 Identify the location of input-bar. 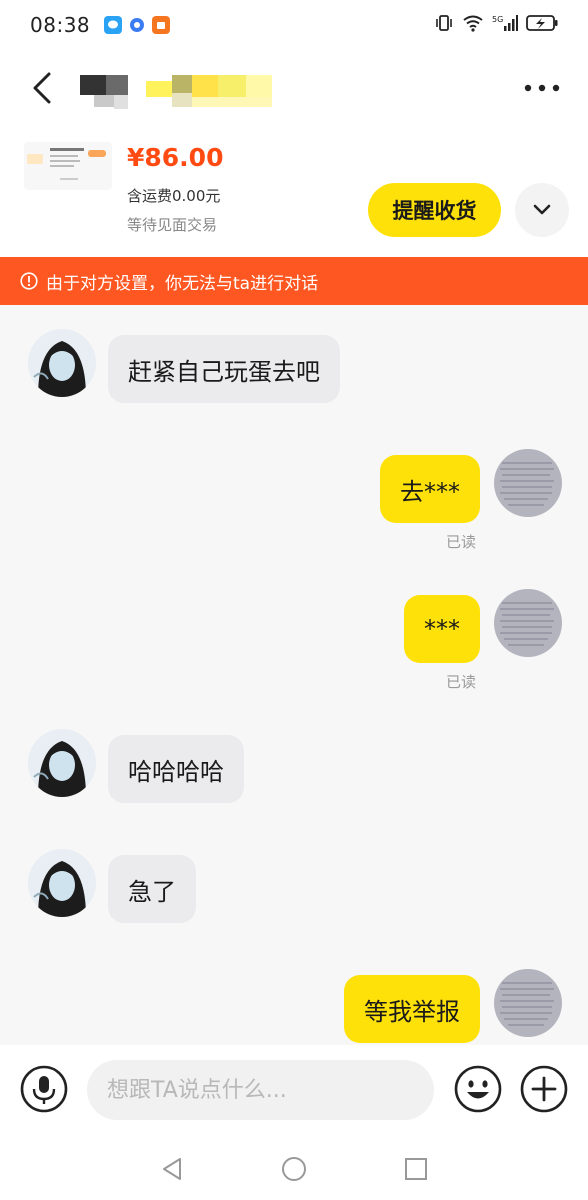
(294, 1090).